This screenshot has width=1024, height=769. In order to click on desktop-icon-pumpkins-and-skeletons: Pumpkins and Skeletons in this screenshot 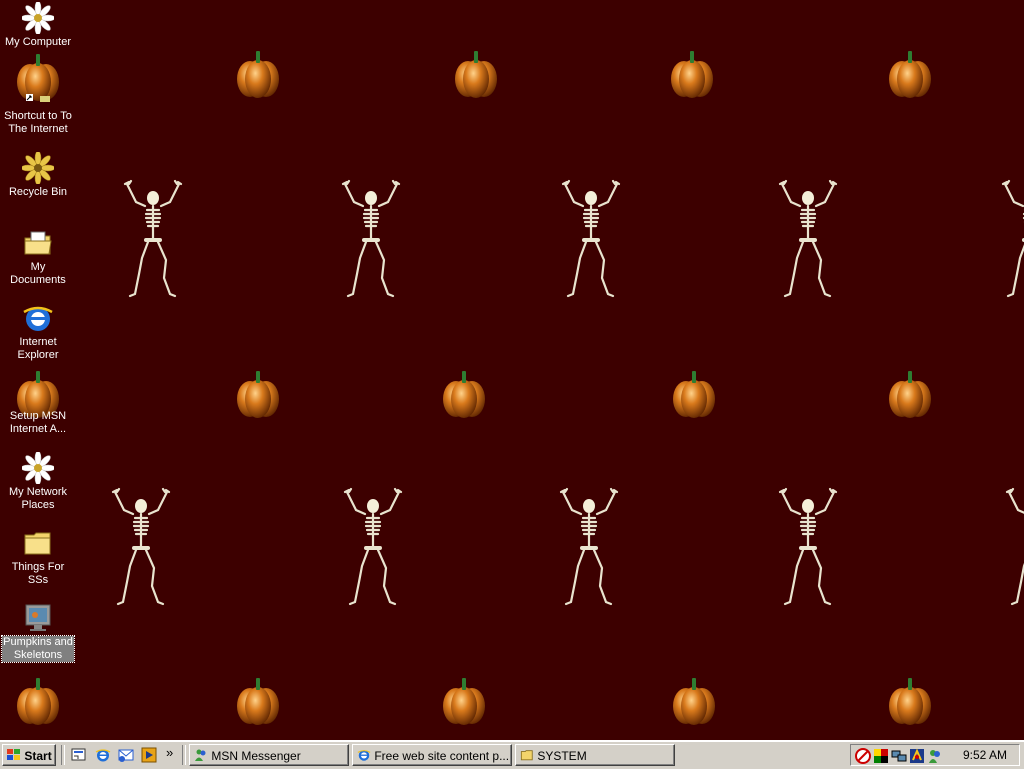, I will do `click(38, 632)`.